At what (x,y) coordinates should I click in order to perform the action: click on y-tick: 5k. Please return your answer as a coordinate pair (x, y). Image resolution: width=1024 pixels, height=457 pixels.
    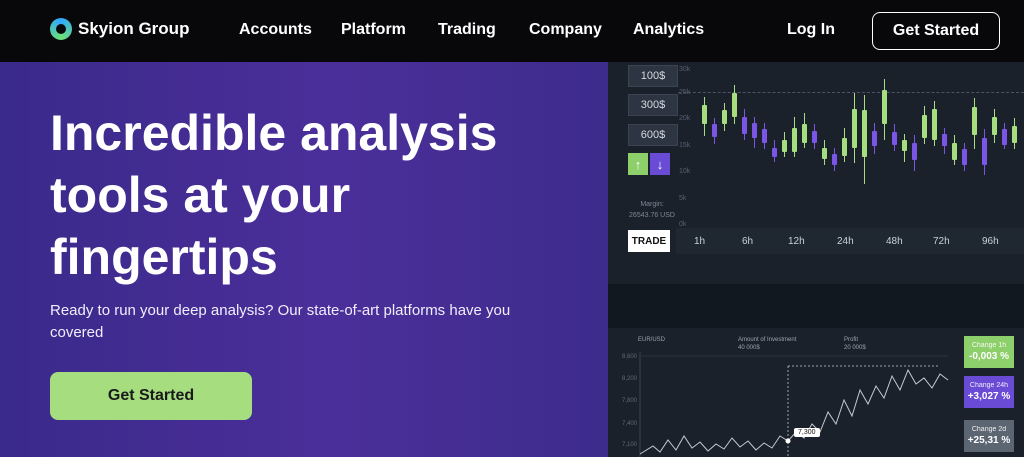
    Looking at the image, I should click on (683, 198).